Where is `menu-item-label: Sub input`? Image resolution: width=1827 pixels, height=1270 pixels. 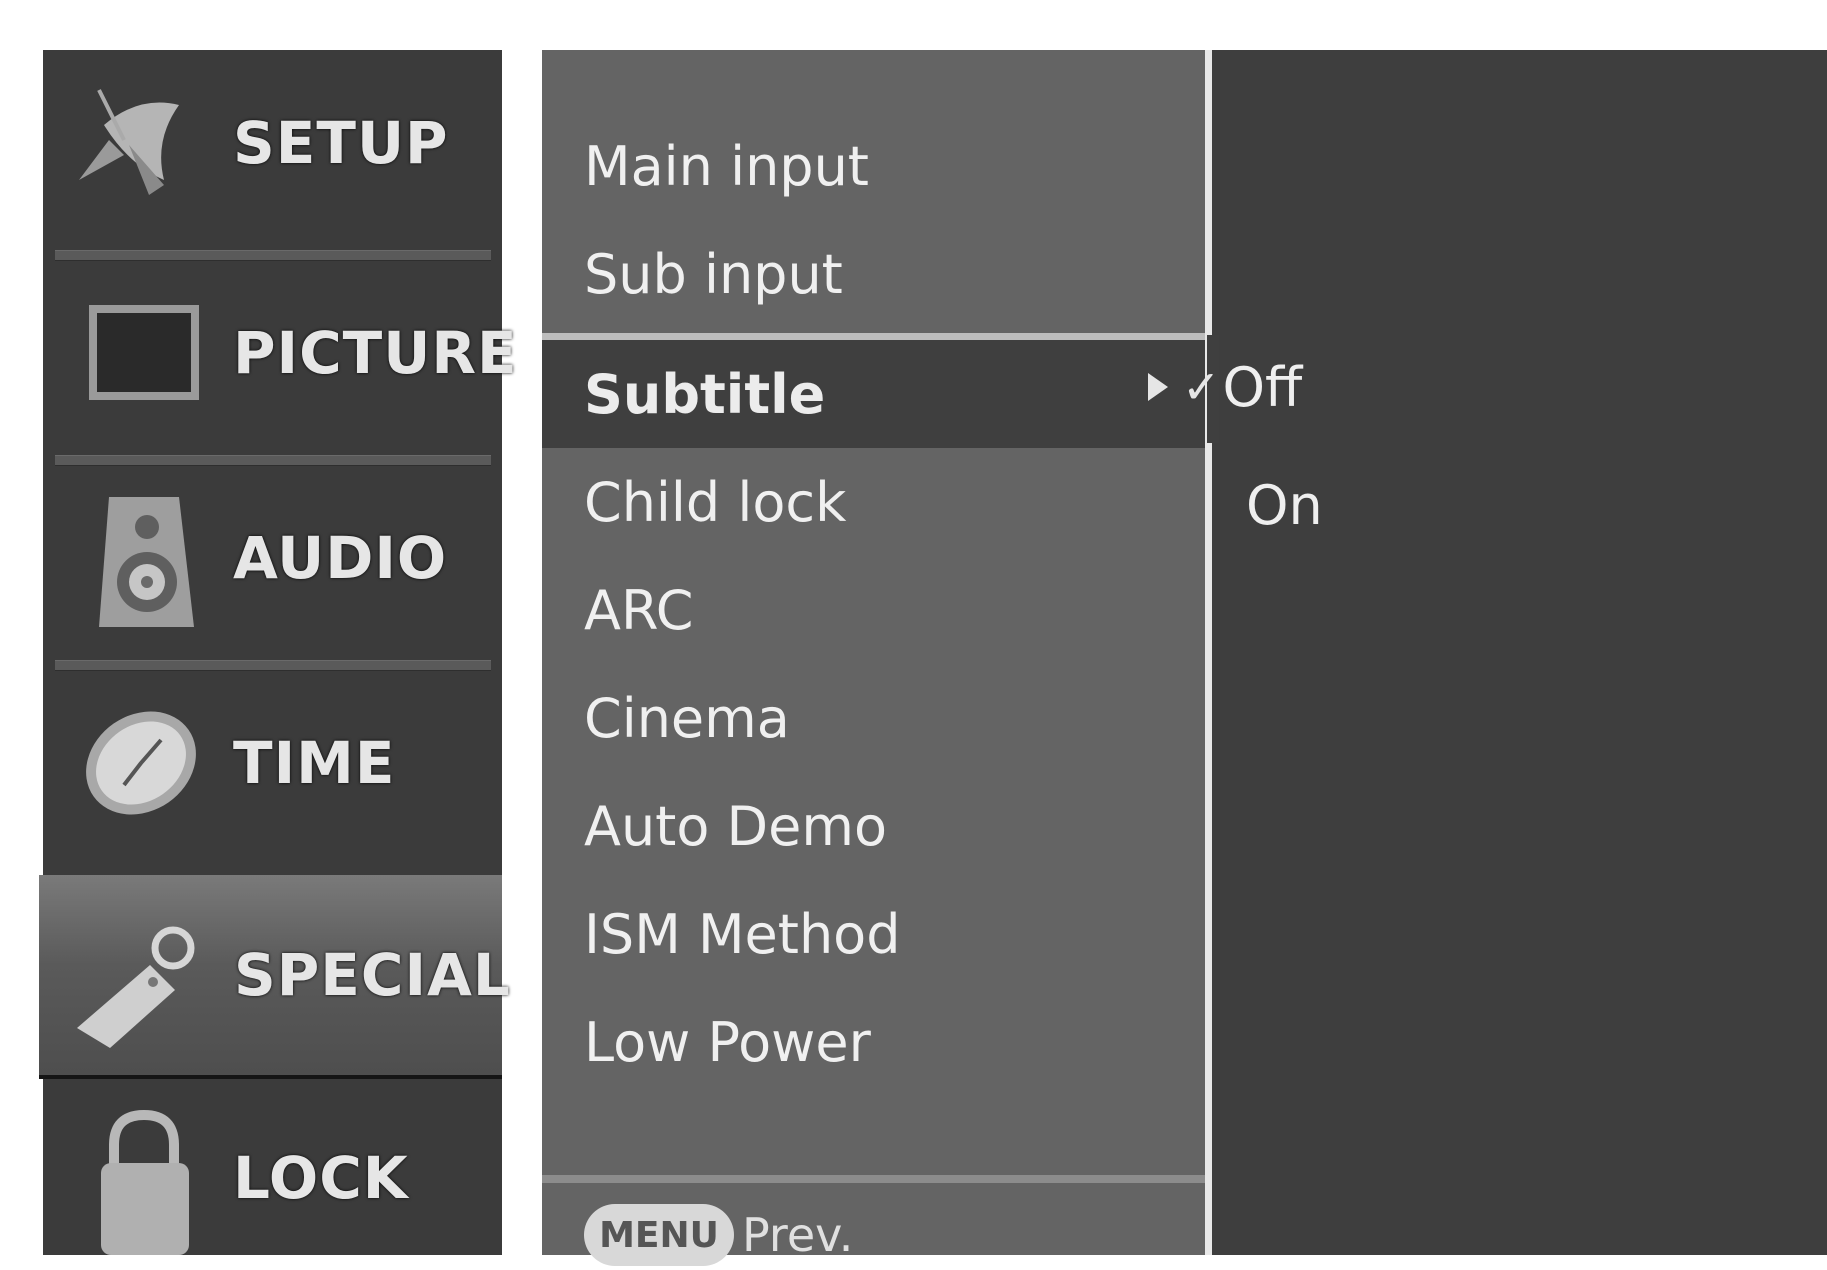
menu-item-label: Sub input is located at coordinates (713, 274).